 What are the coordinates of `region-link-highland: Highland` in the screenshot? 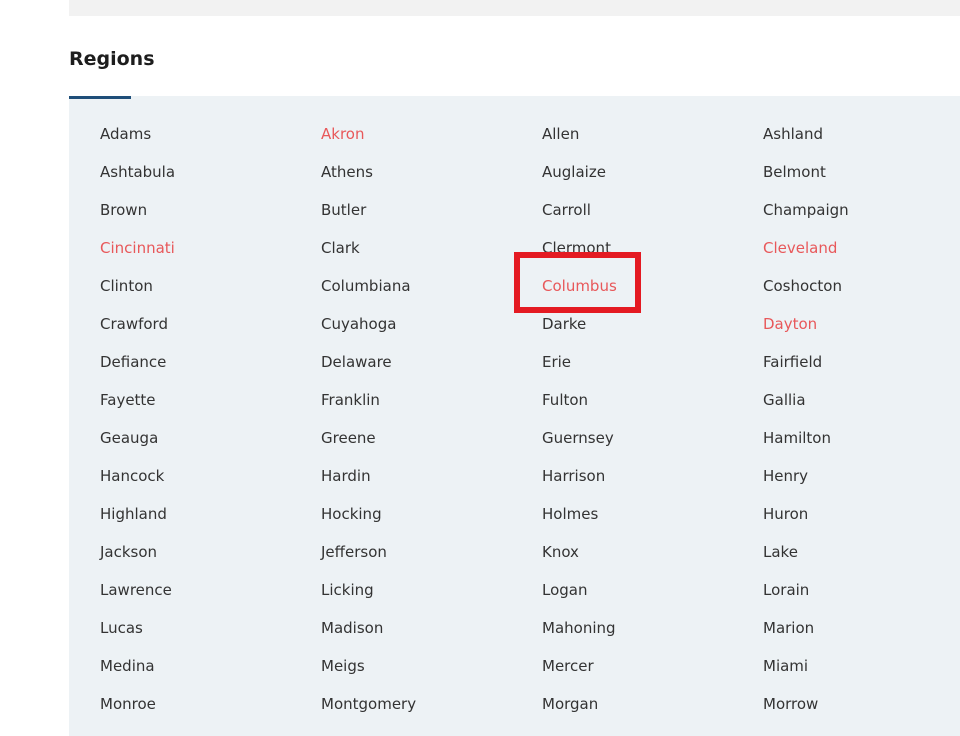 It's located at (210, 514).